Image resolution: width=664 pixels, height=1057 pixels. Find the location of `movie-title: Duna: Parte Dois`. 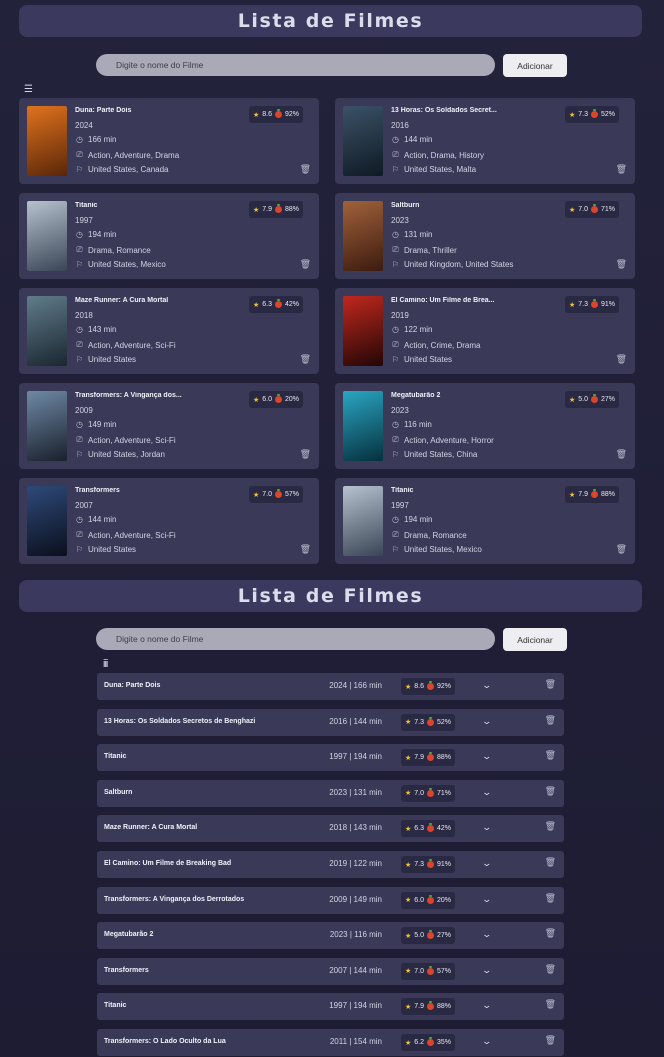

movie-title: Duna: Parte Dois is located at coordinates (103, 110).